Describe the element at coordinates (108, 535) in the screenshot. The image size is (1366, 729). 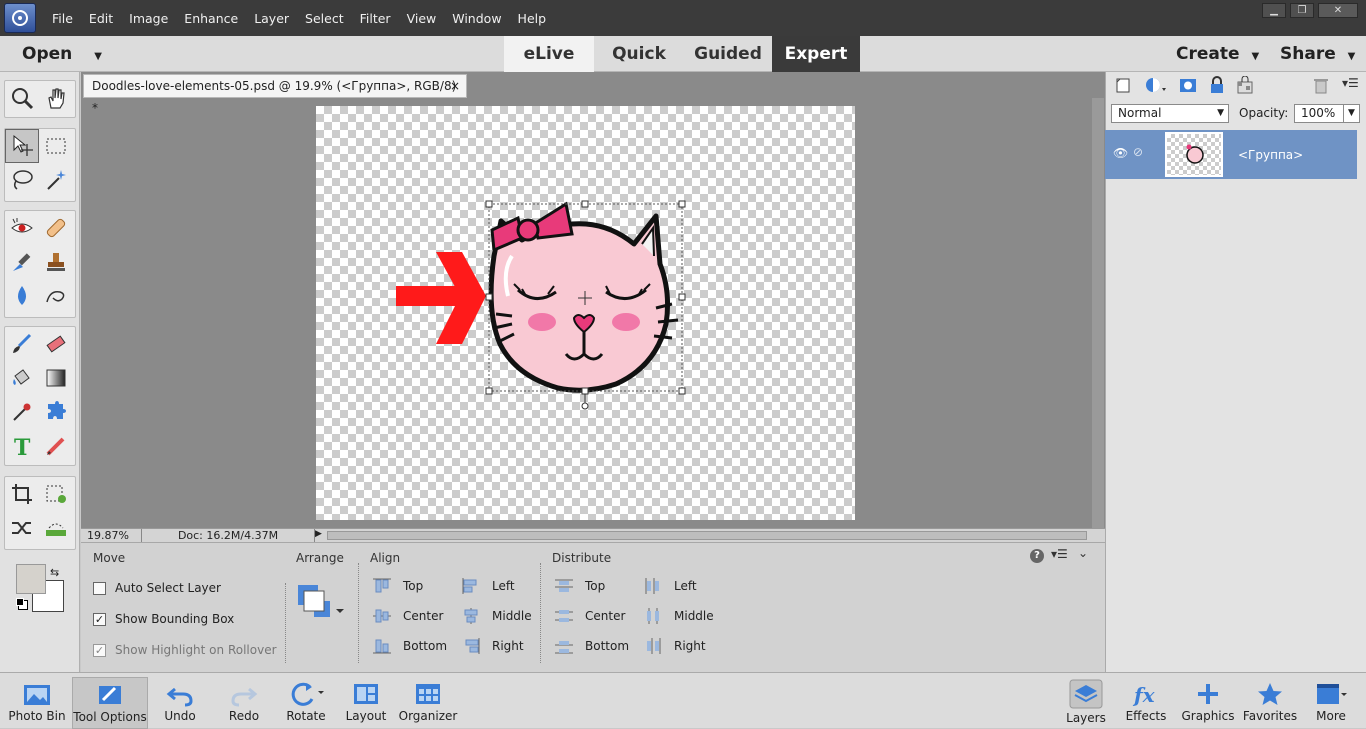
I see `zoom-level: 19.87%` at that location.